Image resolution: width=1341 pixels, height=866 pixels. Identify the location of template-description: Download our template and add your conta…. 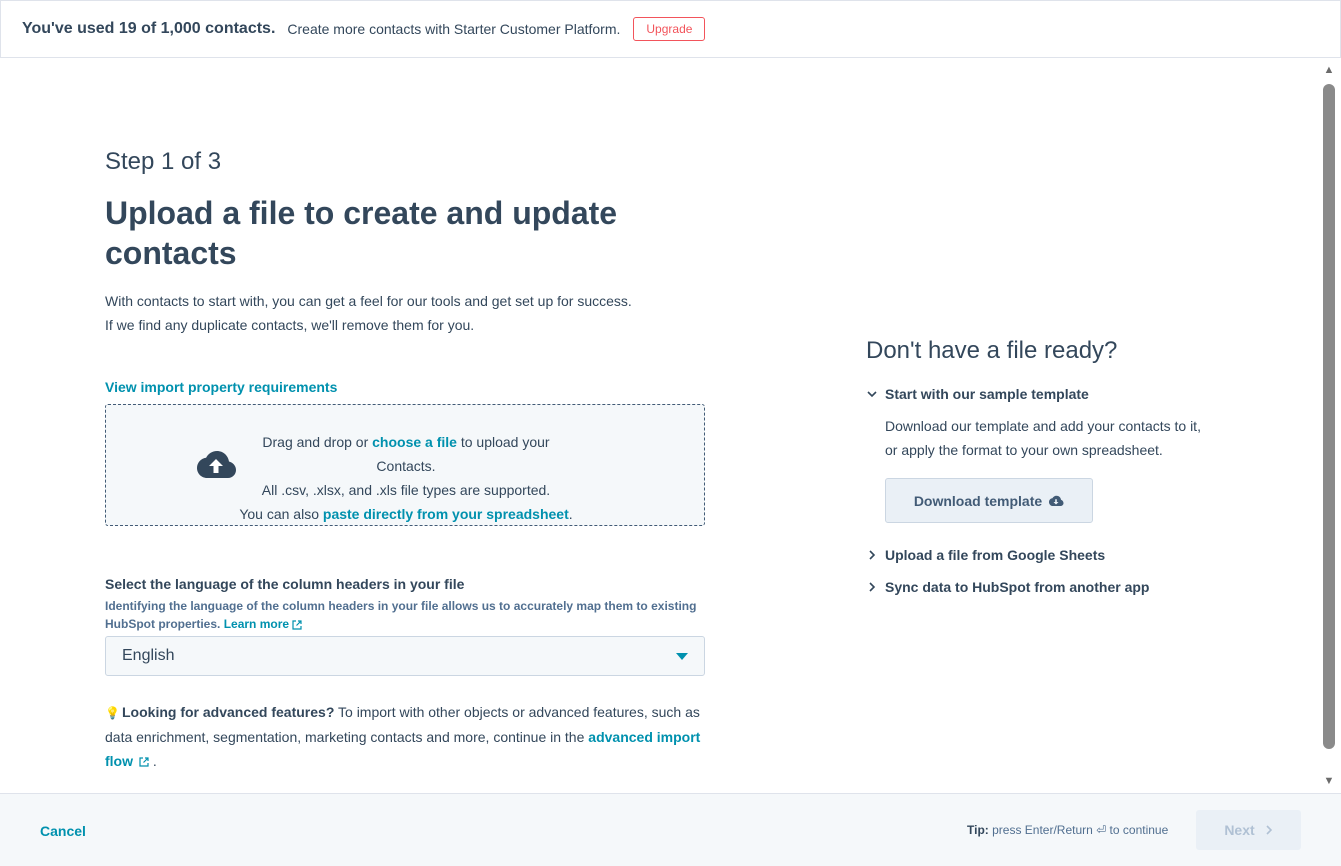
(1043, 438).